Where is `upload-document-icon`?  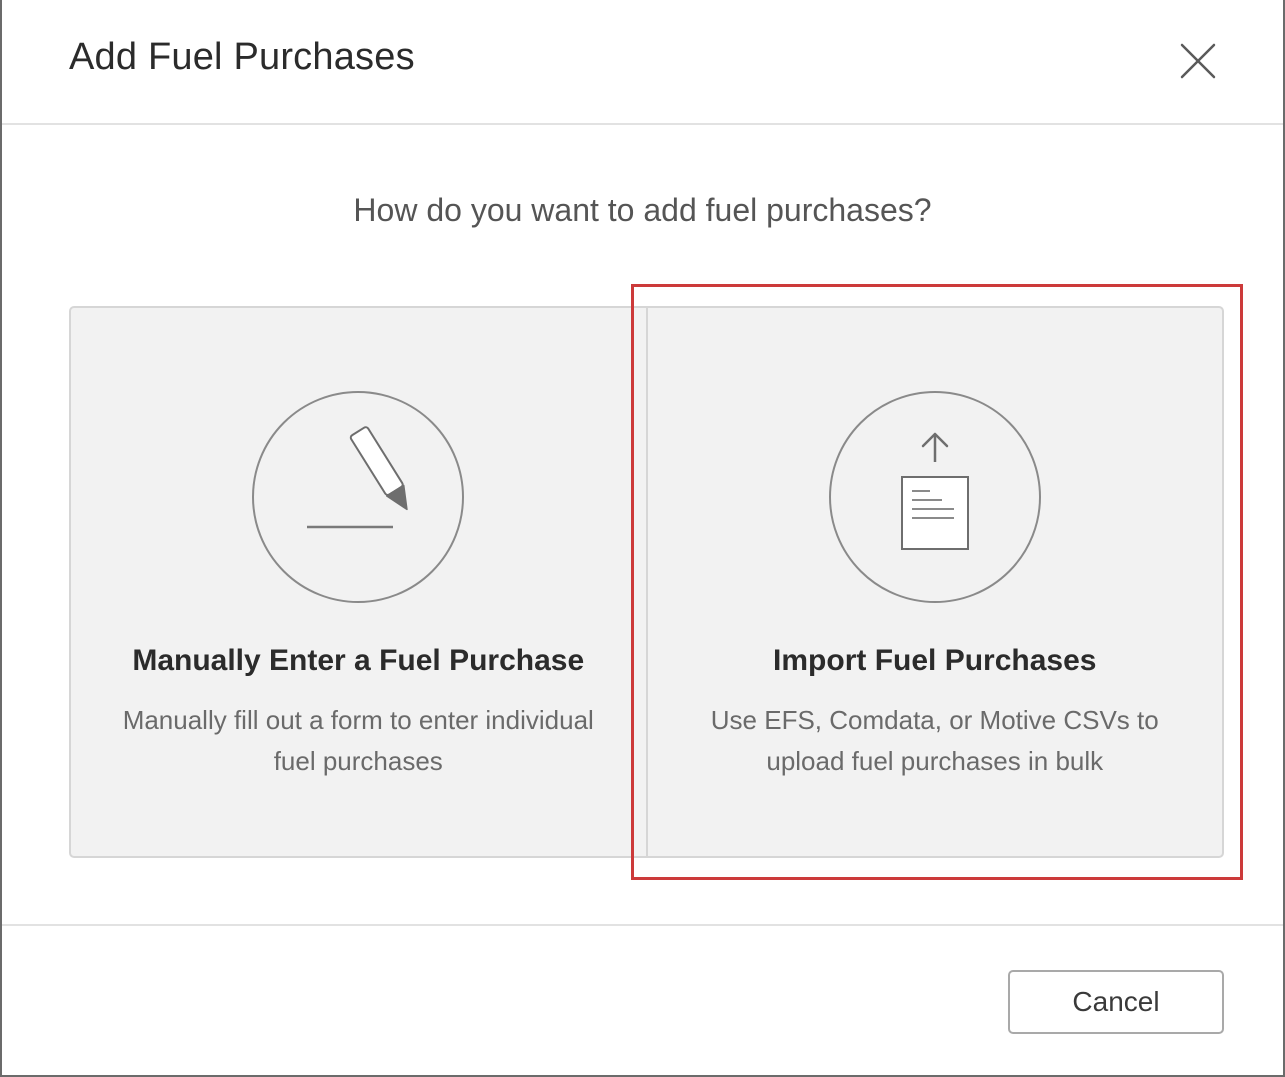
upload-document-icon is located at coordinates (934, 497).